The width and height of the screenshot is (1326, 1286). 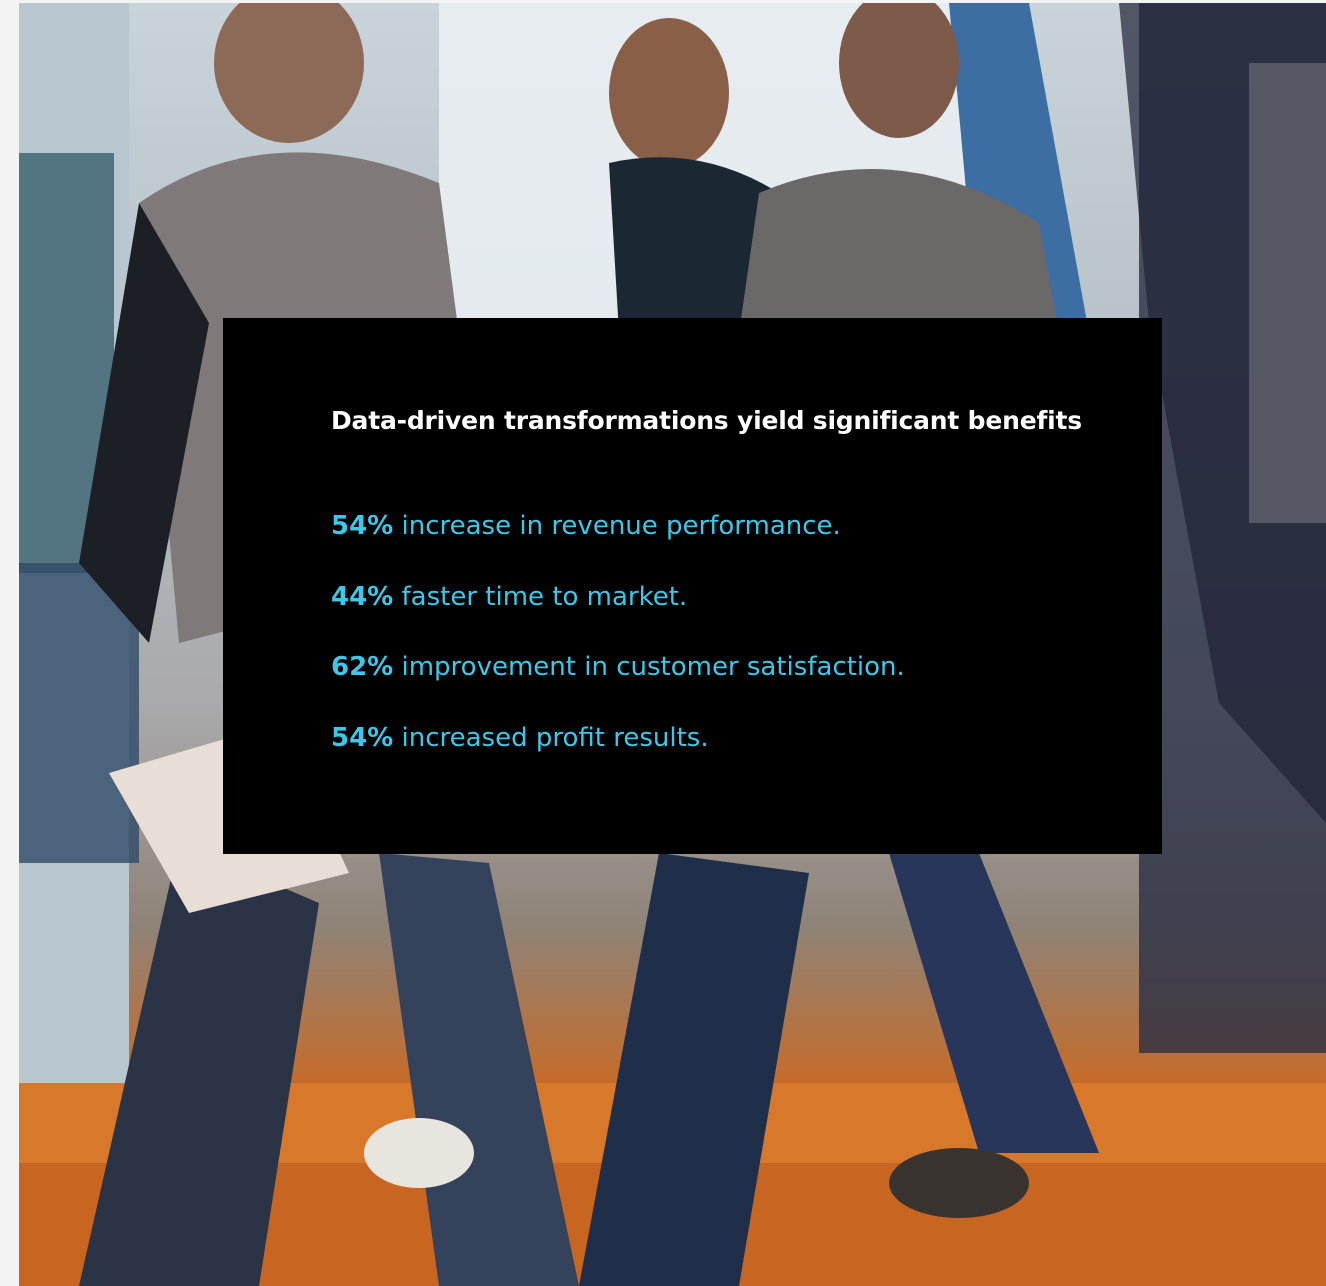 I want to click on sneaker-right, so click(x=959, y=1183).